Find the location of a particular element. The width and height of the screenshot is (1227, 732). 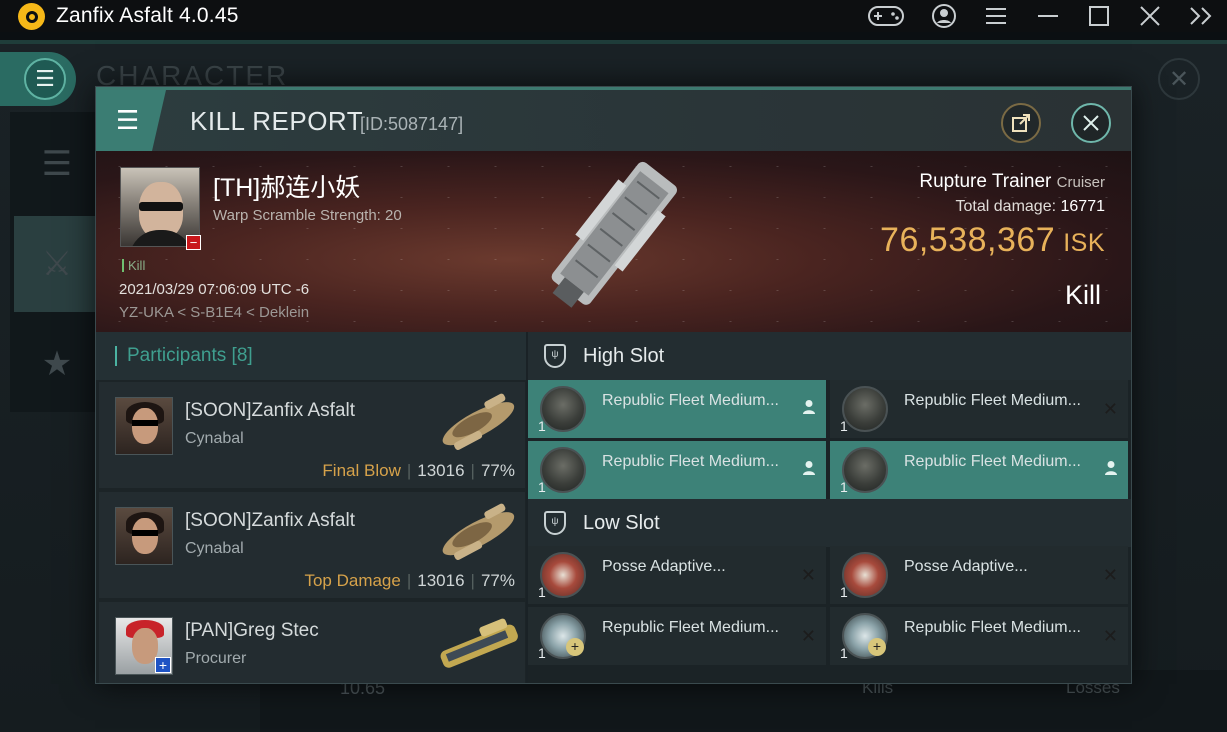

minimize-icon is located at coordinates (1048, 16).